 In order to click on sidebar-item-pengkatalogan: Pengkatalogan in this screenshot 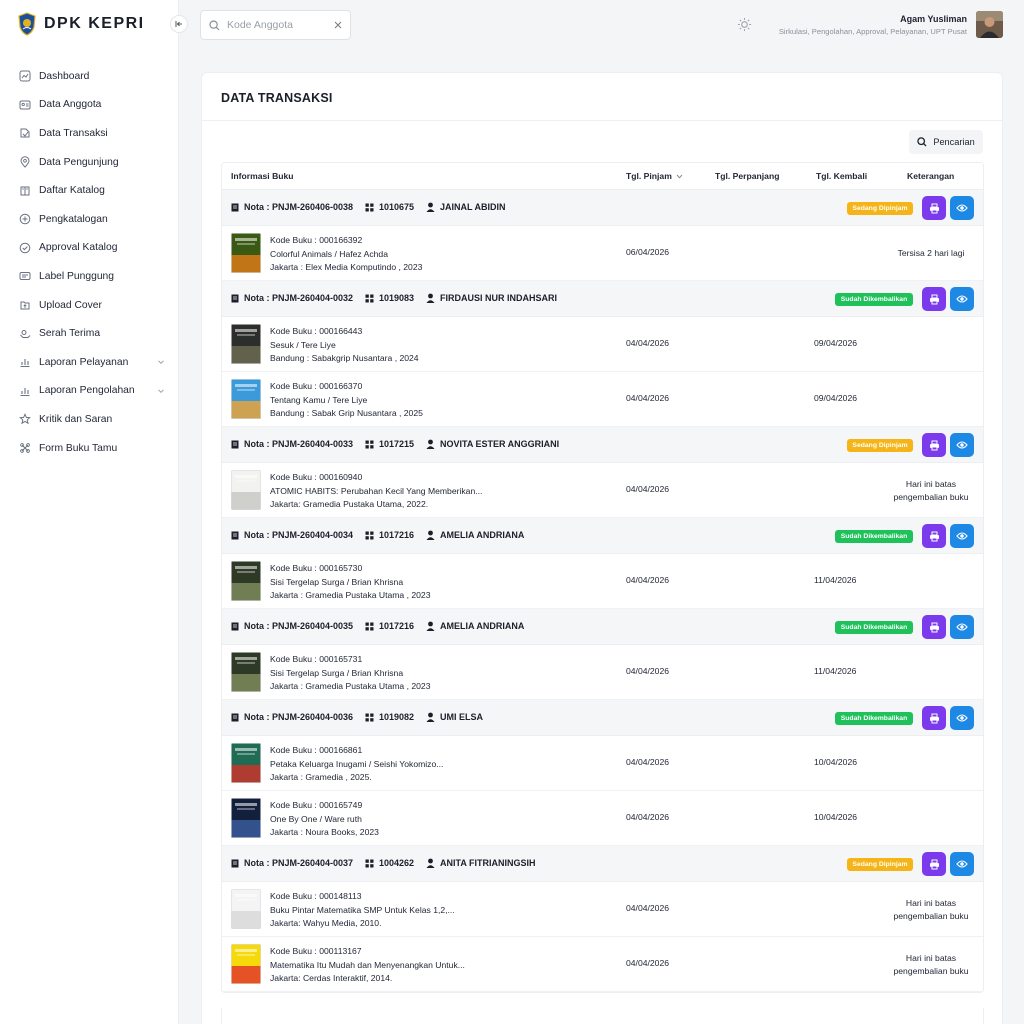, I will do `click(89, 219)`.